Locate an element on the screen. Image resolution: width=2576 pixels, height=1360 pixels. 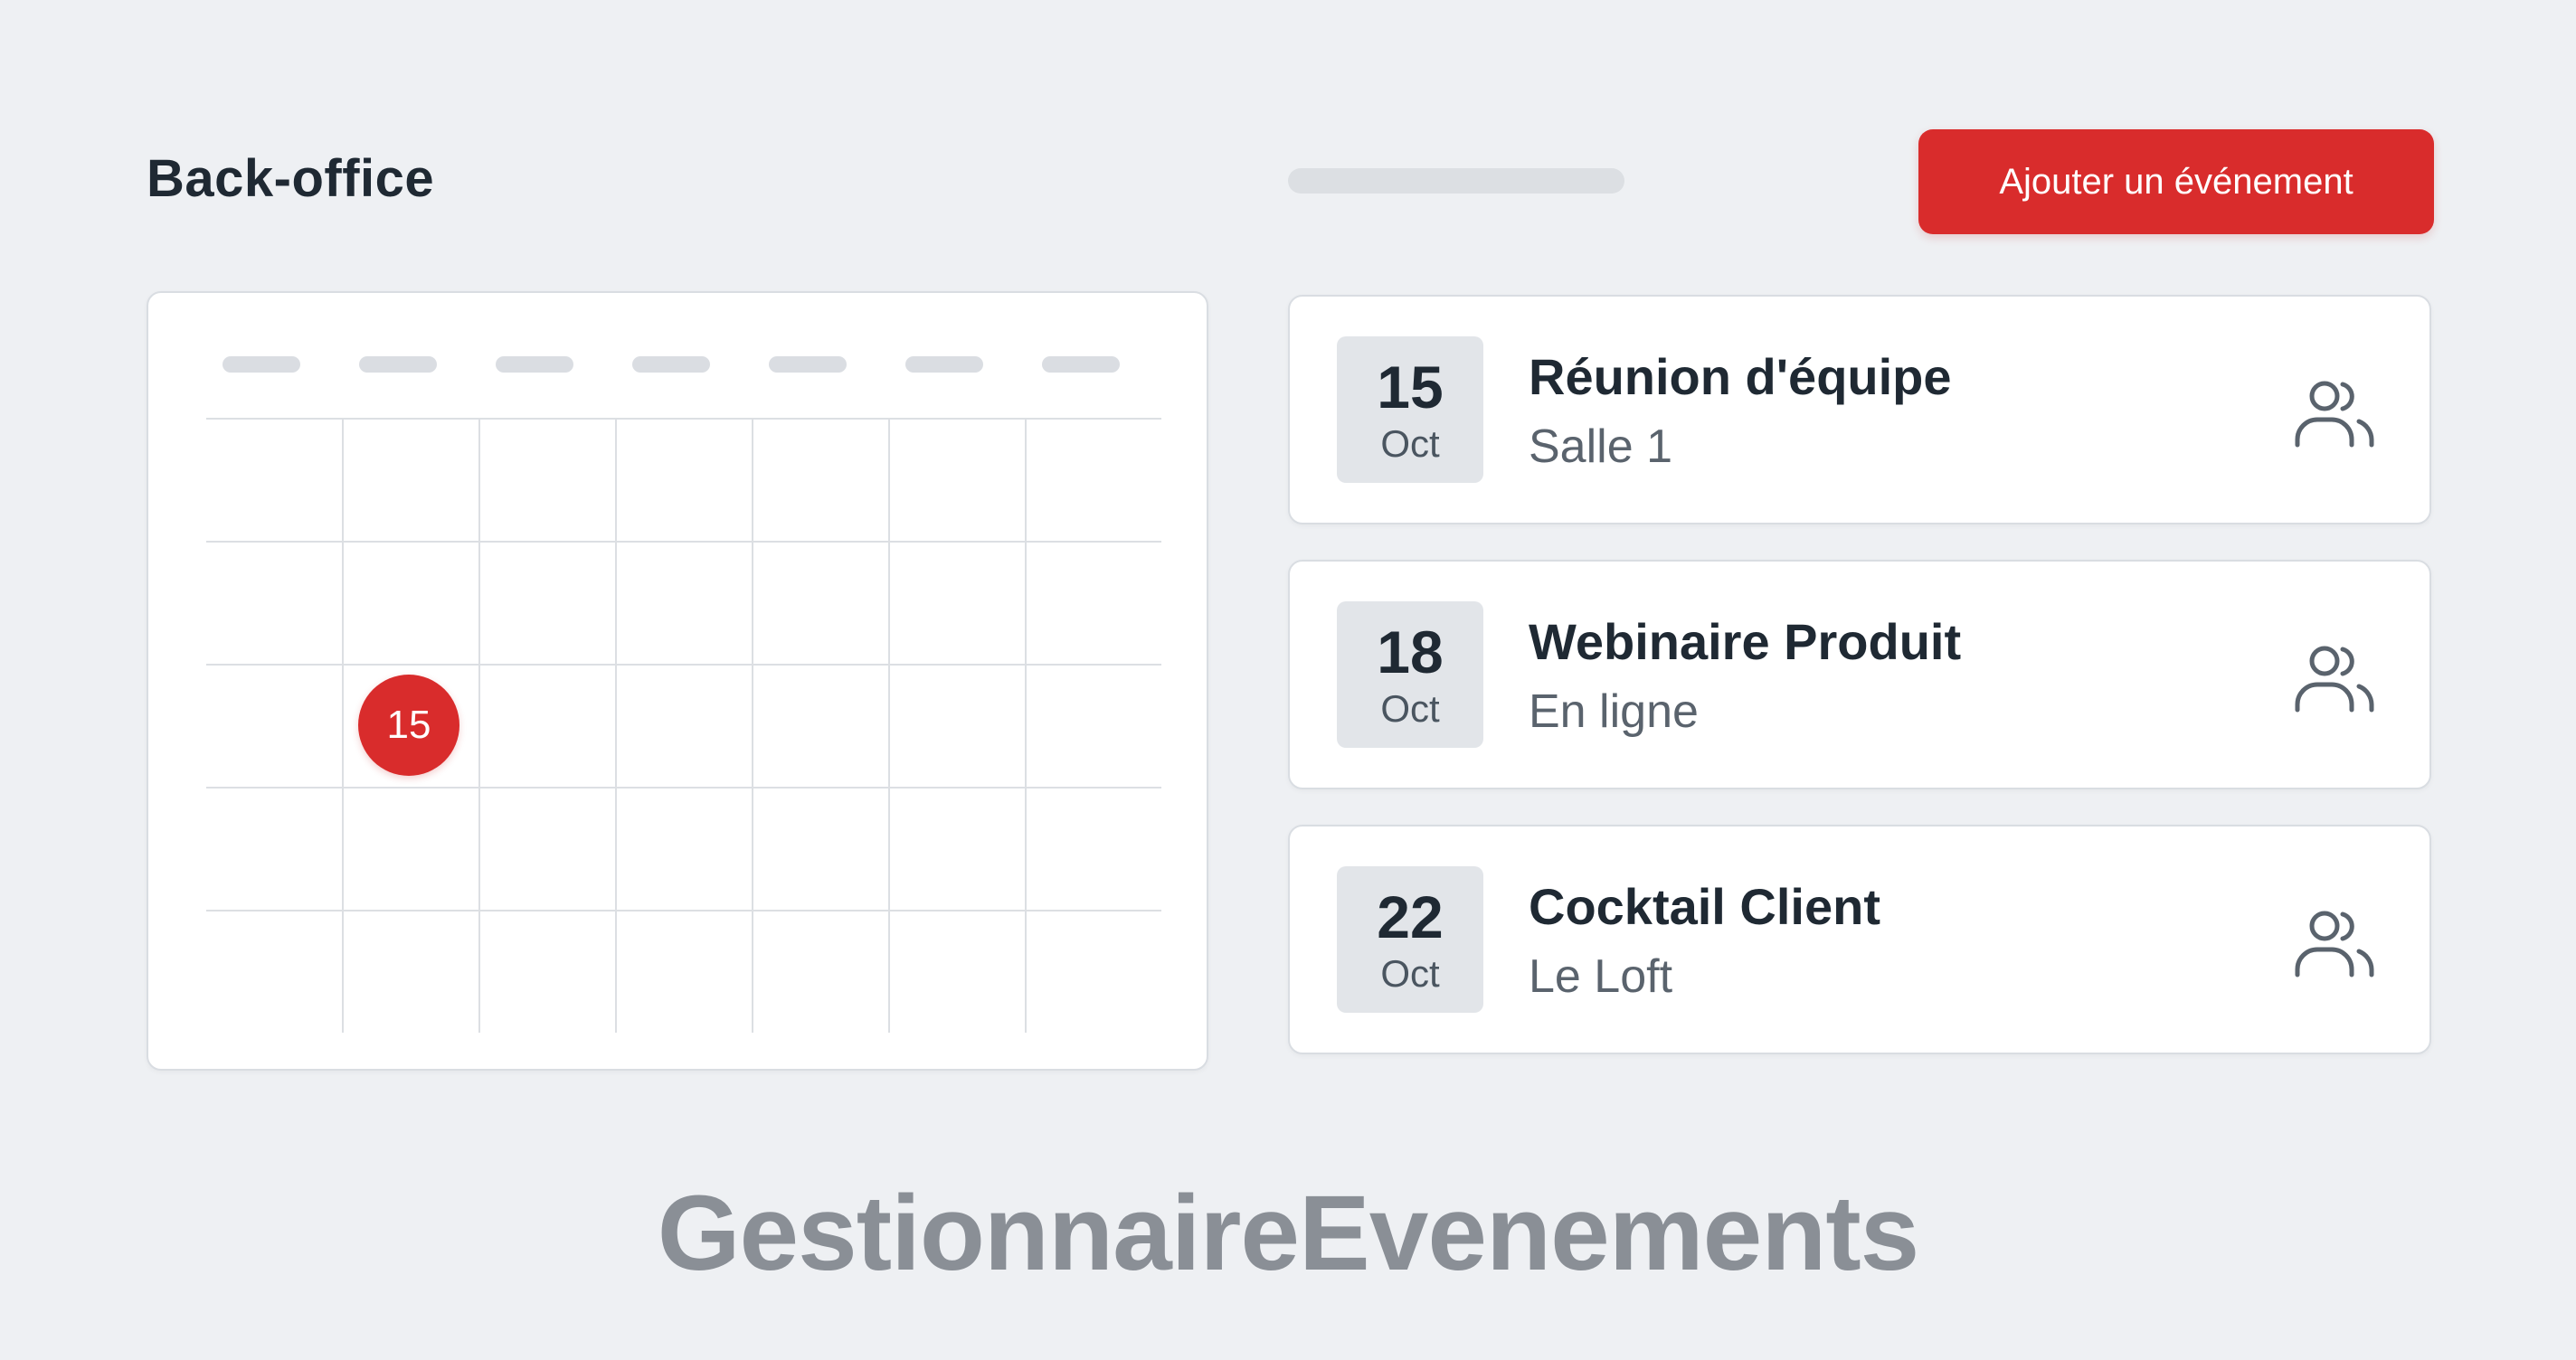
add-event-button: Ajouter un événement is located at coordinates (2176, 181).